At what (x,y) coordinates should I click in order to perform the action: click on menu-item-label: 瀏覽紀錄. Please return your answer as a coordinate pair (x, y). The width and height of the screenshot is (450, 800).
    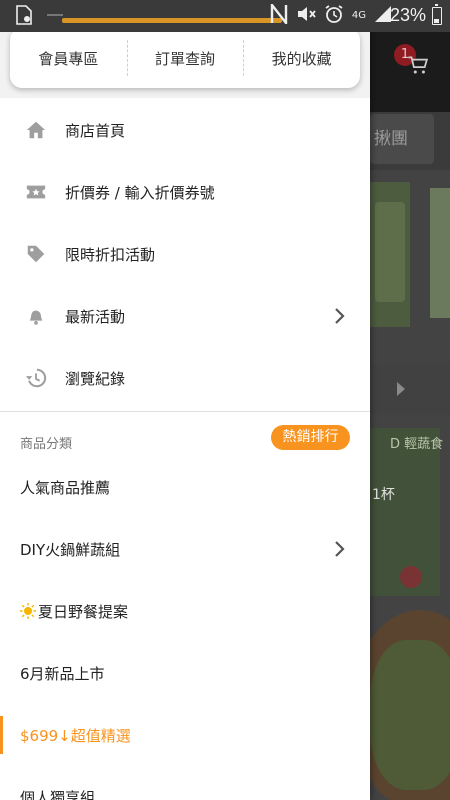
    Looking at the image, I should click on (95, 378).